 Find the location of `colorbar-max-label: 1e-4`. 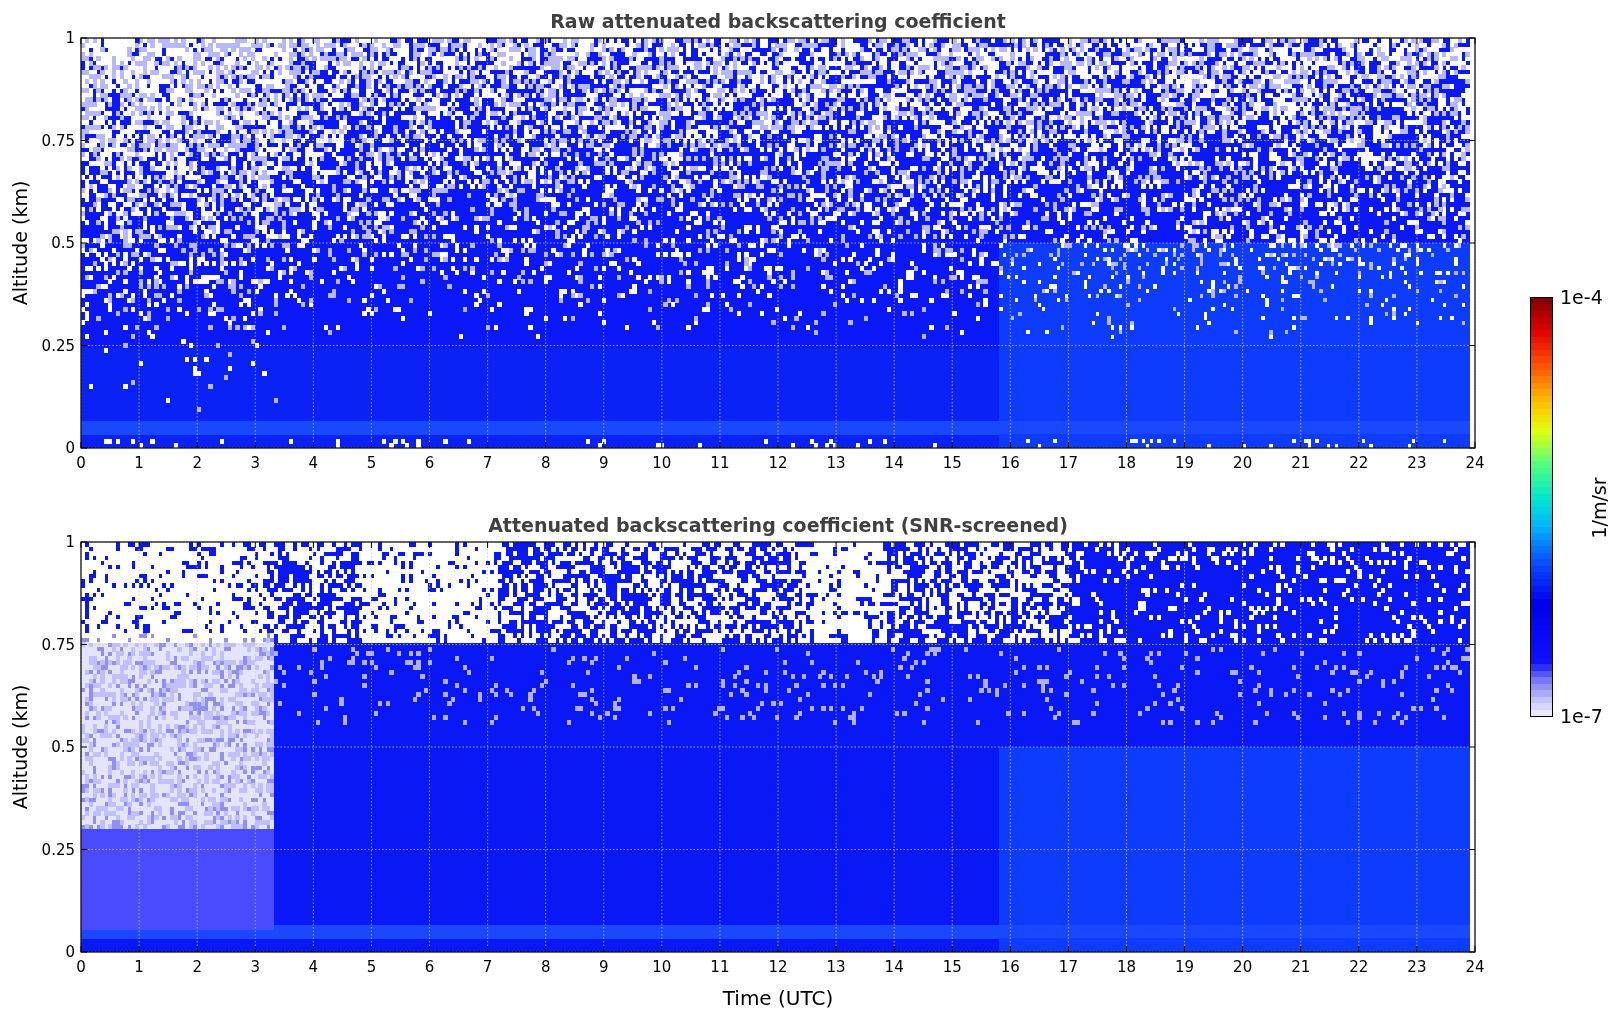

colorbar-max-label: 1e-4 is located at coordinates (1581, 297).